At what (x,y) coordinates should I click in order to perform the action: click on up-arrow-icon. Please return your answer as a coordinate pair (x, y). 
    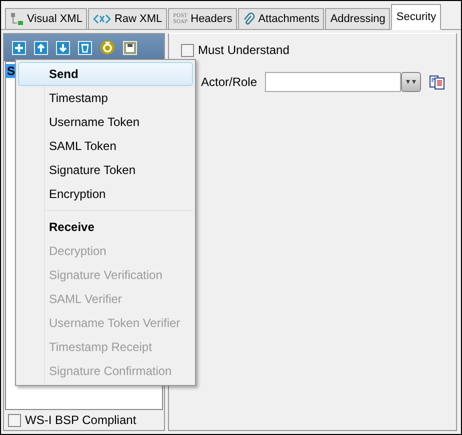
    Looking at the image, I should click on (41, 47).